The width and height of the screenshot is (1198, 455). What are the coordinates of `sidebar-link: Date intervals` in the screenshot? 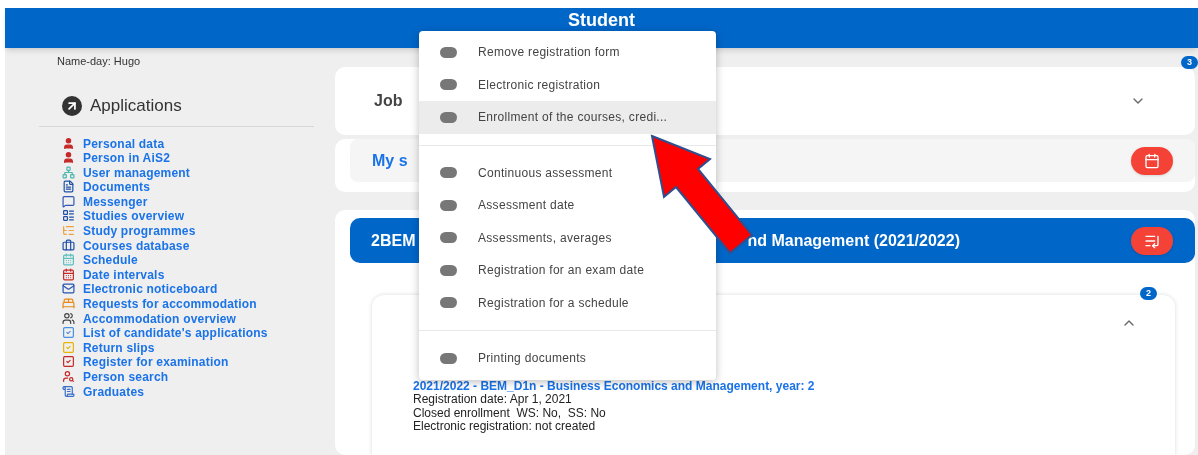 It's located at (124, 274).